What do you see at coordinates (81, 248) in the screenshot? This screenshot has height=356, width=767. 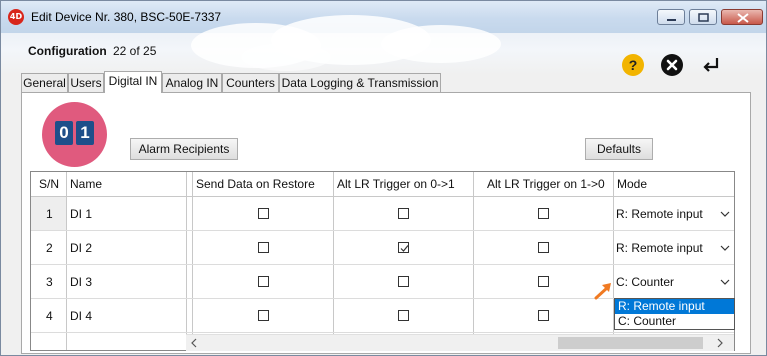 I see `row-name: DI 2` at bounding box center [81, 248].